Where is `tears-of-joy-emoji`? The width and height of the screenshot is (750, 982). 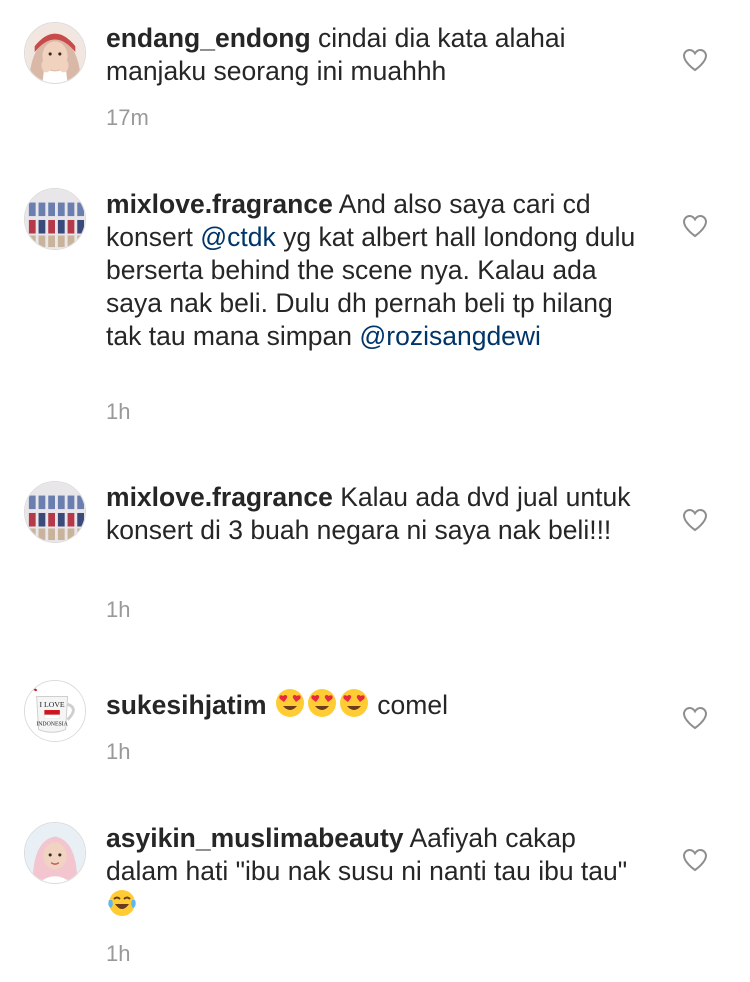
tears-of-joy-emoji is located at coordinates (122, 903).